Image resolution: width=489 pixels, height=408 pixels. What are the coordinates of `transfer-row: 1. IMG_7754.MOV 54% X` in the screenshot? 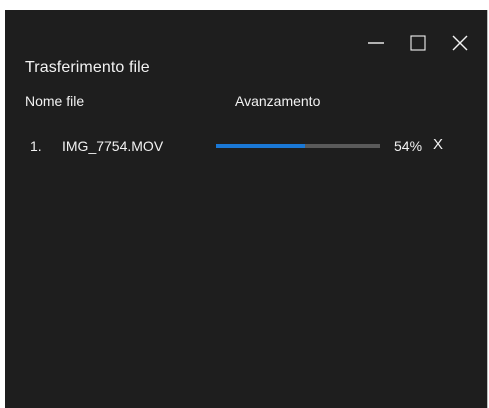 It's located at (246, 147).